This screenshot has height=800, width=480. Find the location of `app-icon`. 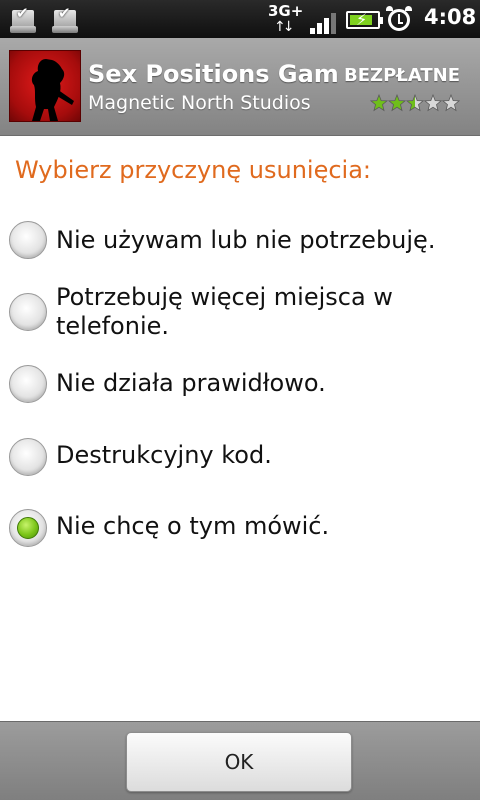

app-icon is located at coordinates (45, 86).